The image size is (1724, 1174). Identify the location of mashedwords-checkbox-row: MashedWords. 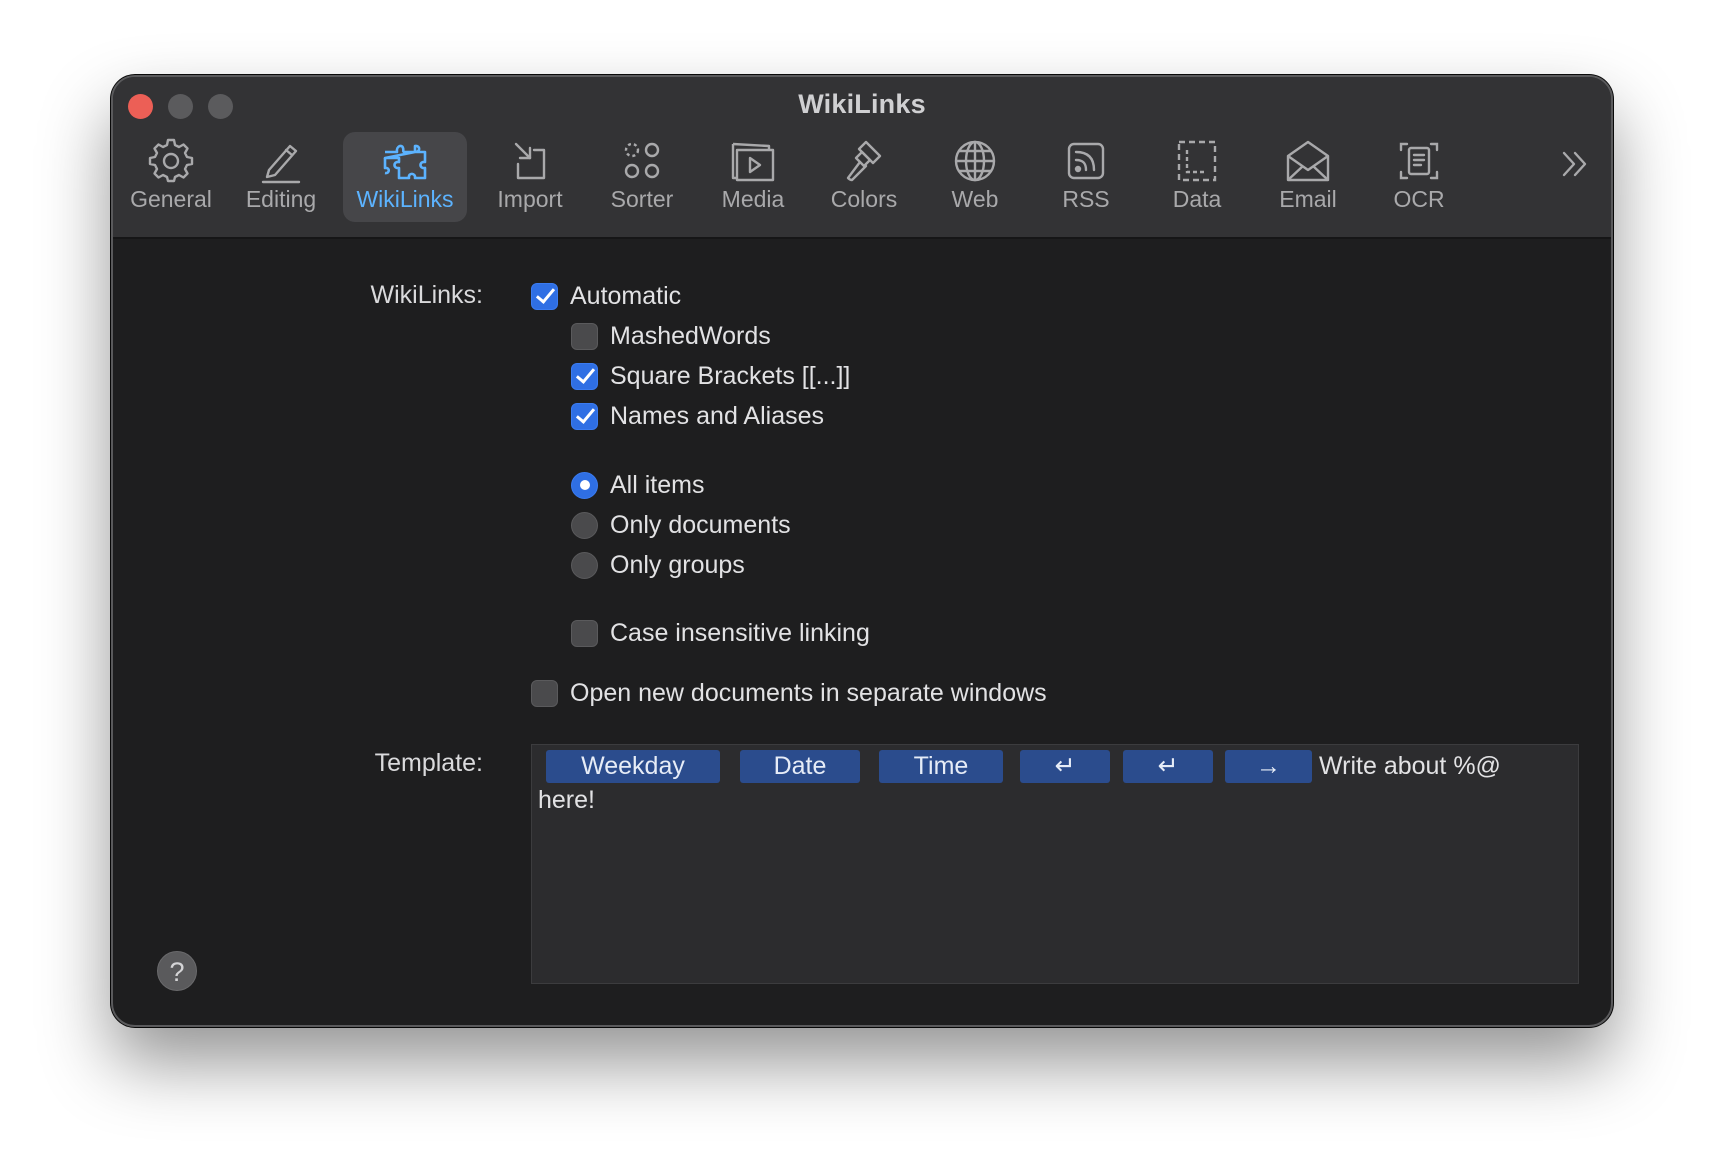
(671, 336).